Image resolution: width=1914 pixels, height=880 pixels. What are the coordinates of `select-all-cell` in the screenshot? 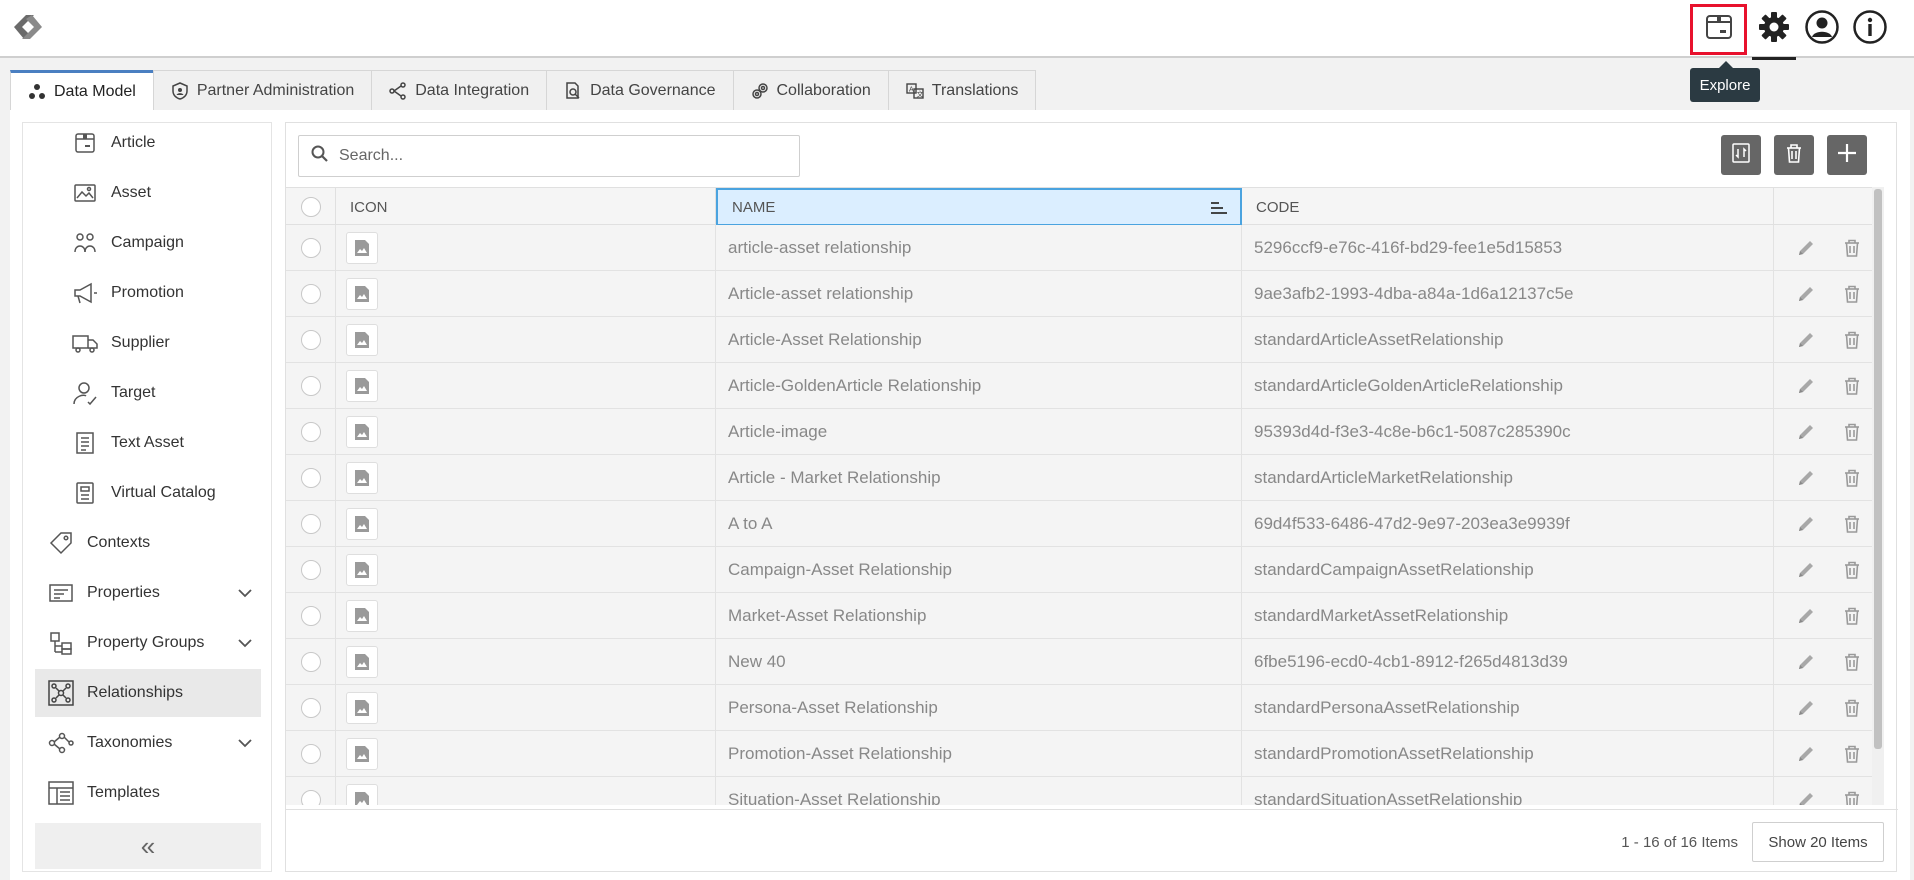 It's located at (311, 207).